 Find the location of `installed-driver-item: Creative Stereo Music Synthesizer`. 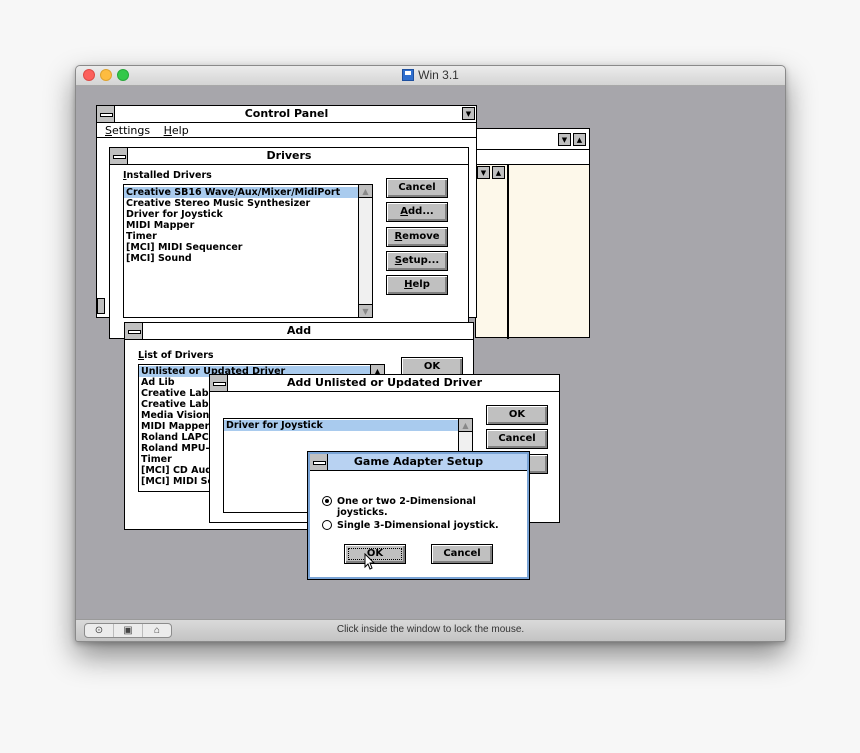

installed-driver-item: Creative Stereo Music Synthesizer is located at coordinates (241, 203).